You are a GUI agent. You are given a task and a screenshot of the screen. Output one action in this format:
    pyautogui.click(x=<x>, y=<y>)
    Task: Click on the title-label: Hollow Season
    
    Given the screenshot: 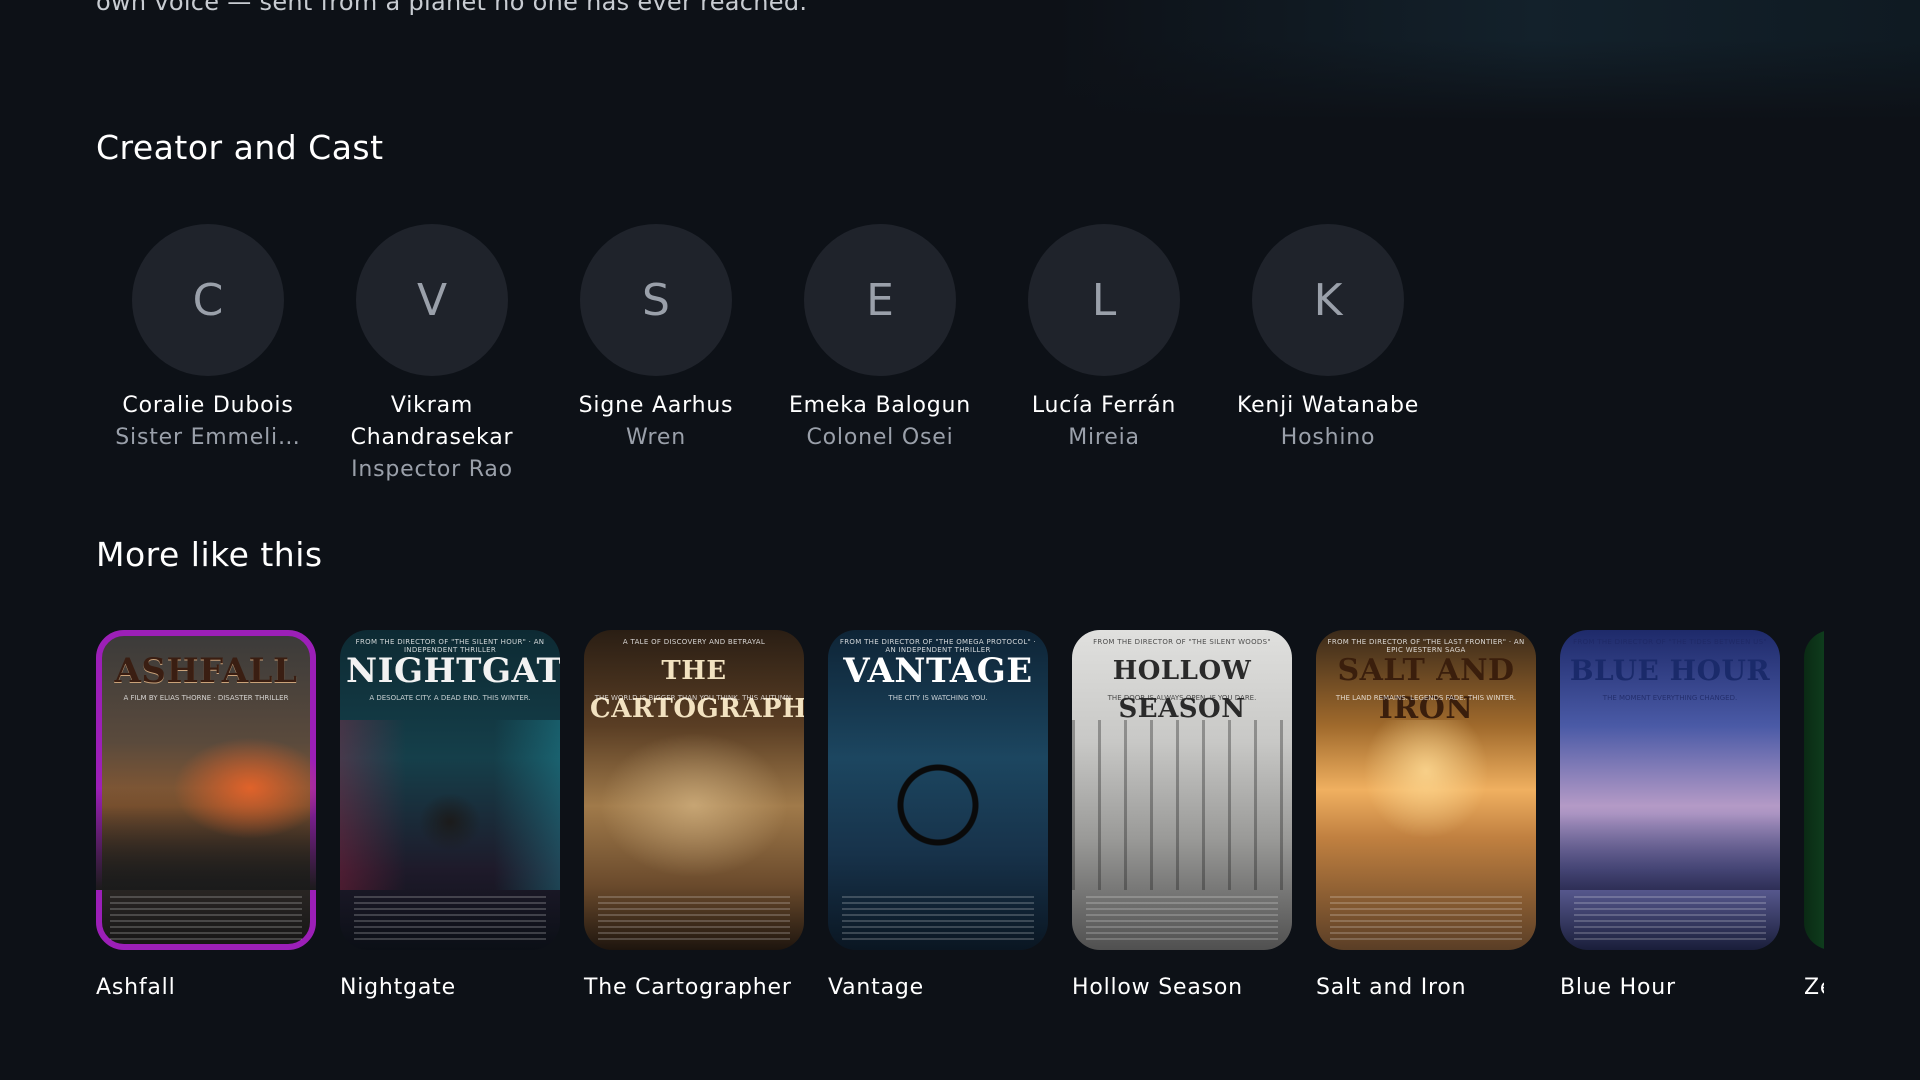 What is the action you would take?
    pyautogui.click(x=1157, y=987)
    